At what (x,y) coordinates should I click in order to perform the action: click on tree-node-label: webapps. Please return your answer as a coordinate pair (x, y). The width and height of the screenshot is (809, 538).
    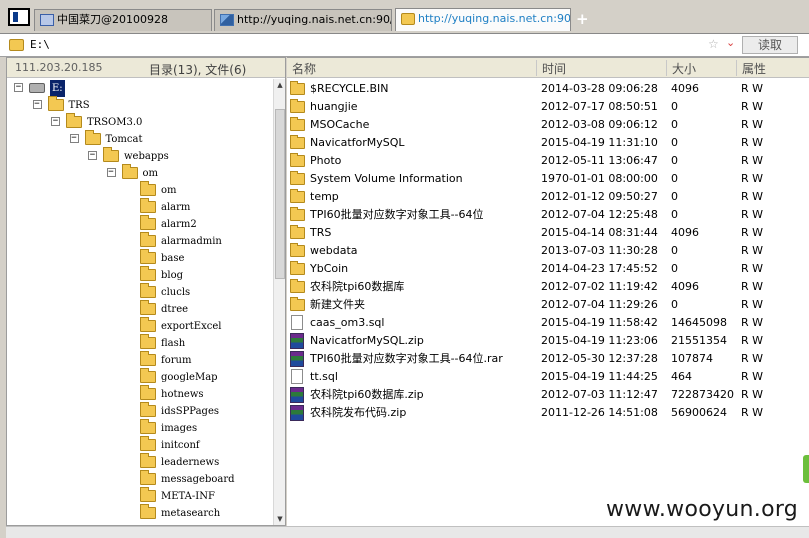
    Looking at the image, I should click on (146, 156).